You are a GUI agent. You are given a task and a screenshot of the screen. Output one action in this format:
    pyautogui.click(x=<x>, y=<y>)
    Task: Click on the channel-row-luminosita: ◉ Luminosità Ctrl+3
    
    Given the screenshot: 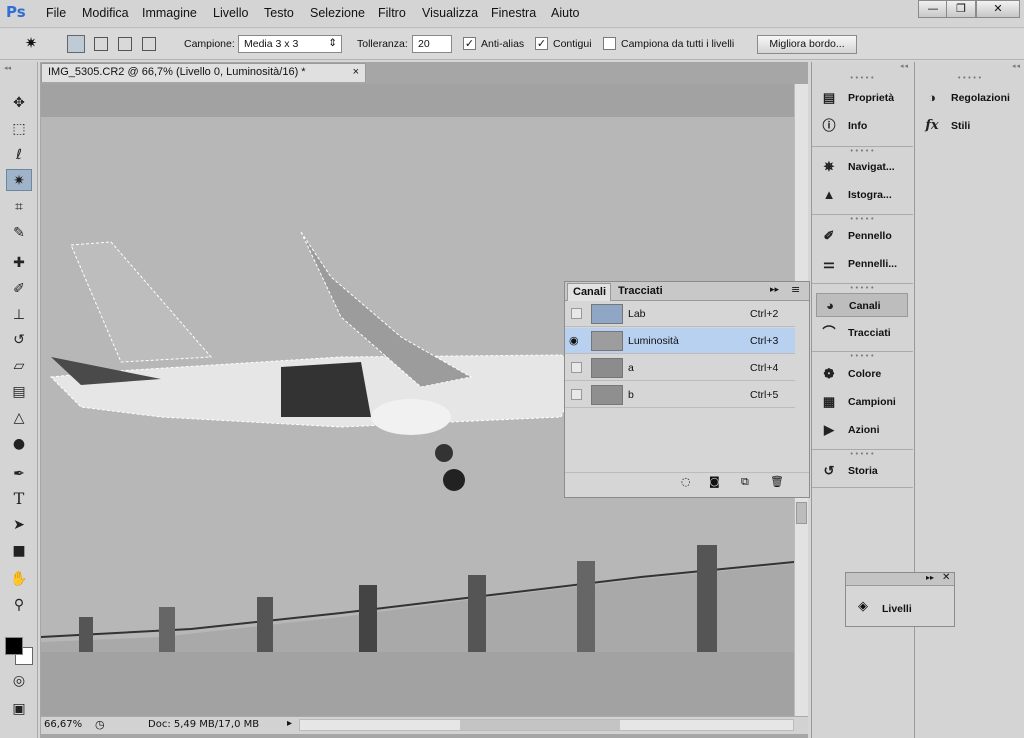 What is the action you would take?
    pyautogui.click(x=680, y=341)
    